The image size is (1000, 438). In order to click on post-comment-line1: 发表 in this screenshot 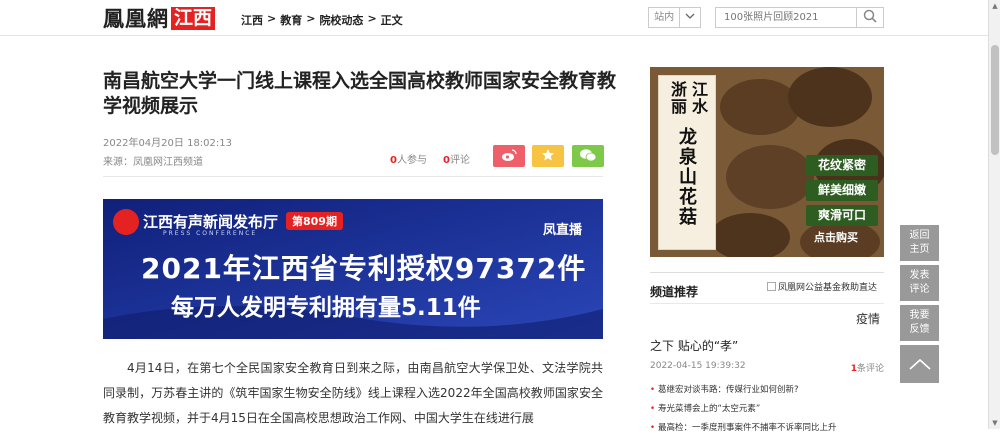, I will do `click(919, 275)`.